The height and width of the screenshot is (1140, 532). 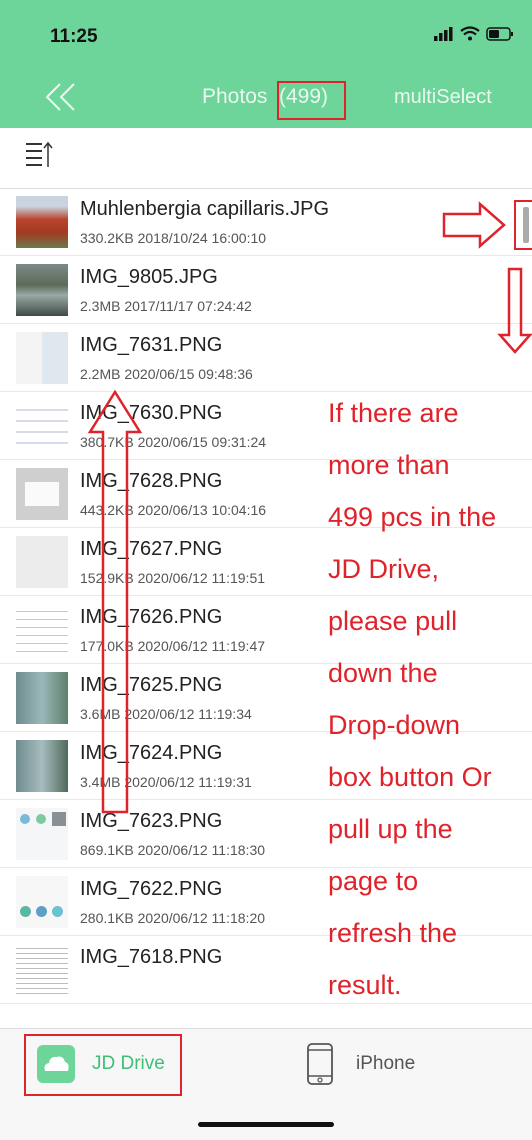 I want to click on file-meta: 3.4MB 2020/06/12 11:19:31, so click(x=166, y=782).